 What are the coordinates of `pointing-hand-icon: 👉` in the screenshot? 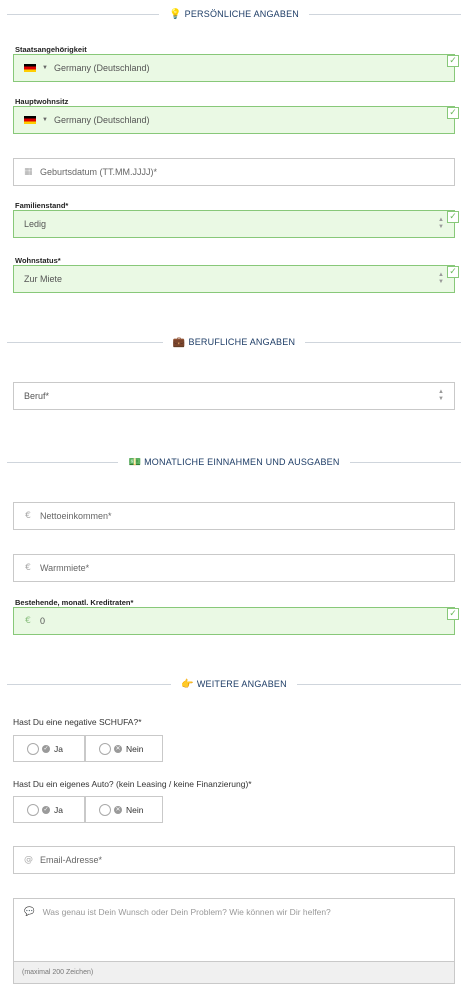 It's located at (187, 684).